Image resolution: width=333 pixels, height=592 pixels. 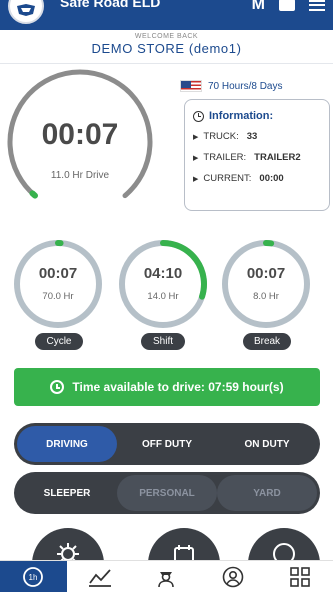 I want to click on bottom-navigation: 1h, so click(x=166, y=576).